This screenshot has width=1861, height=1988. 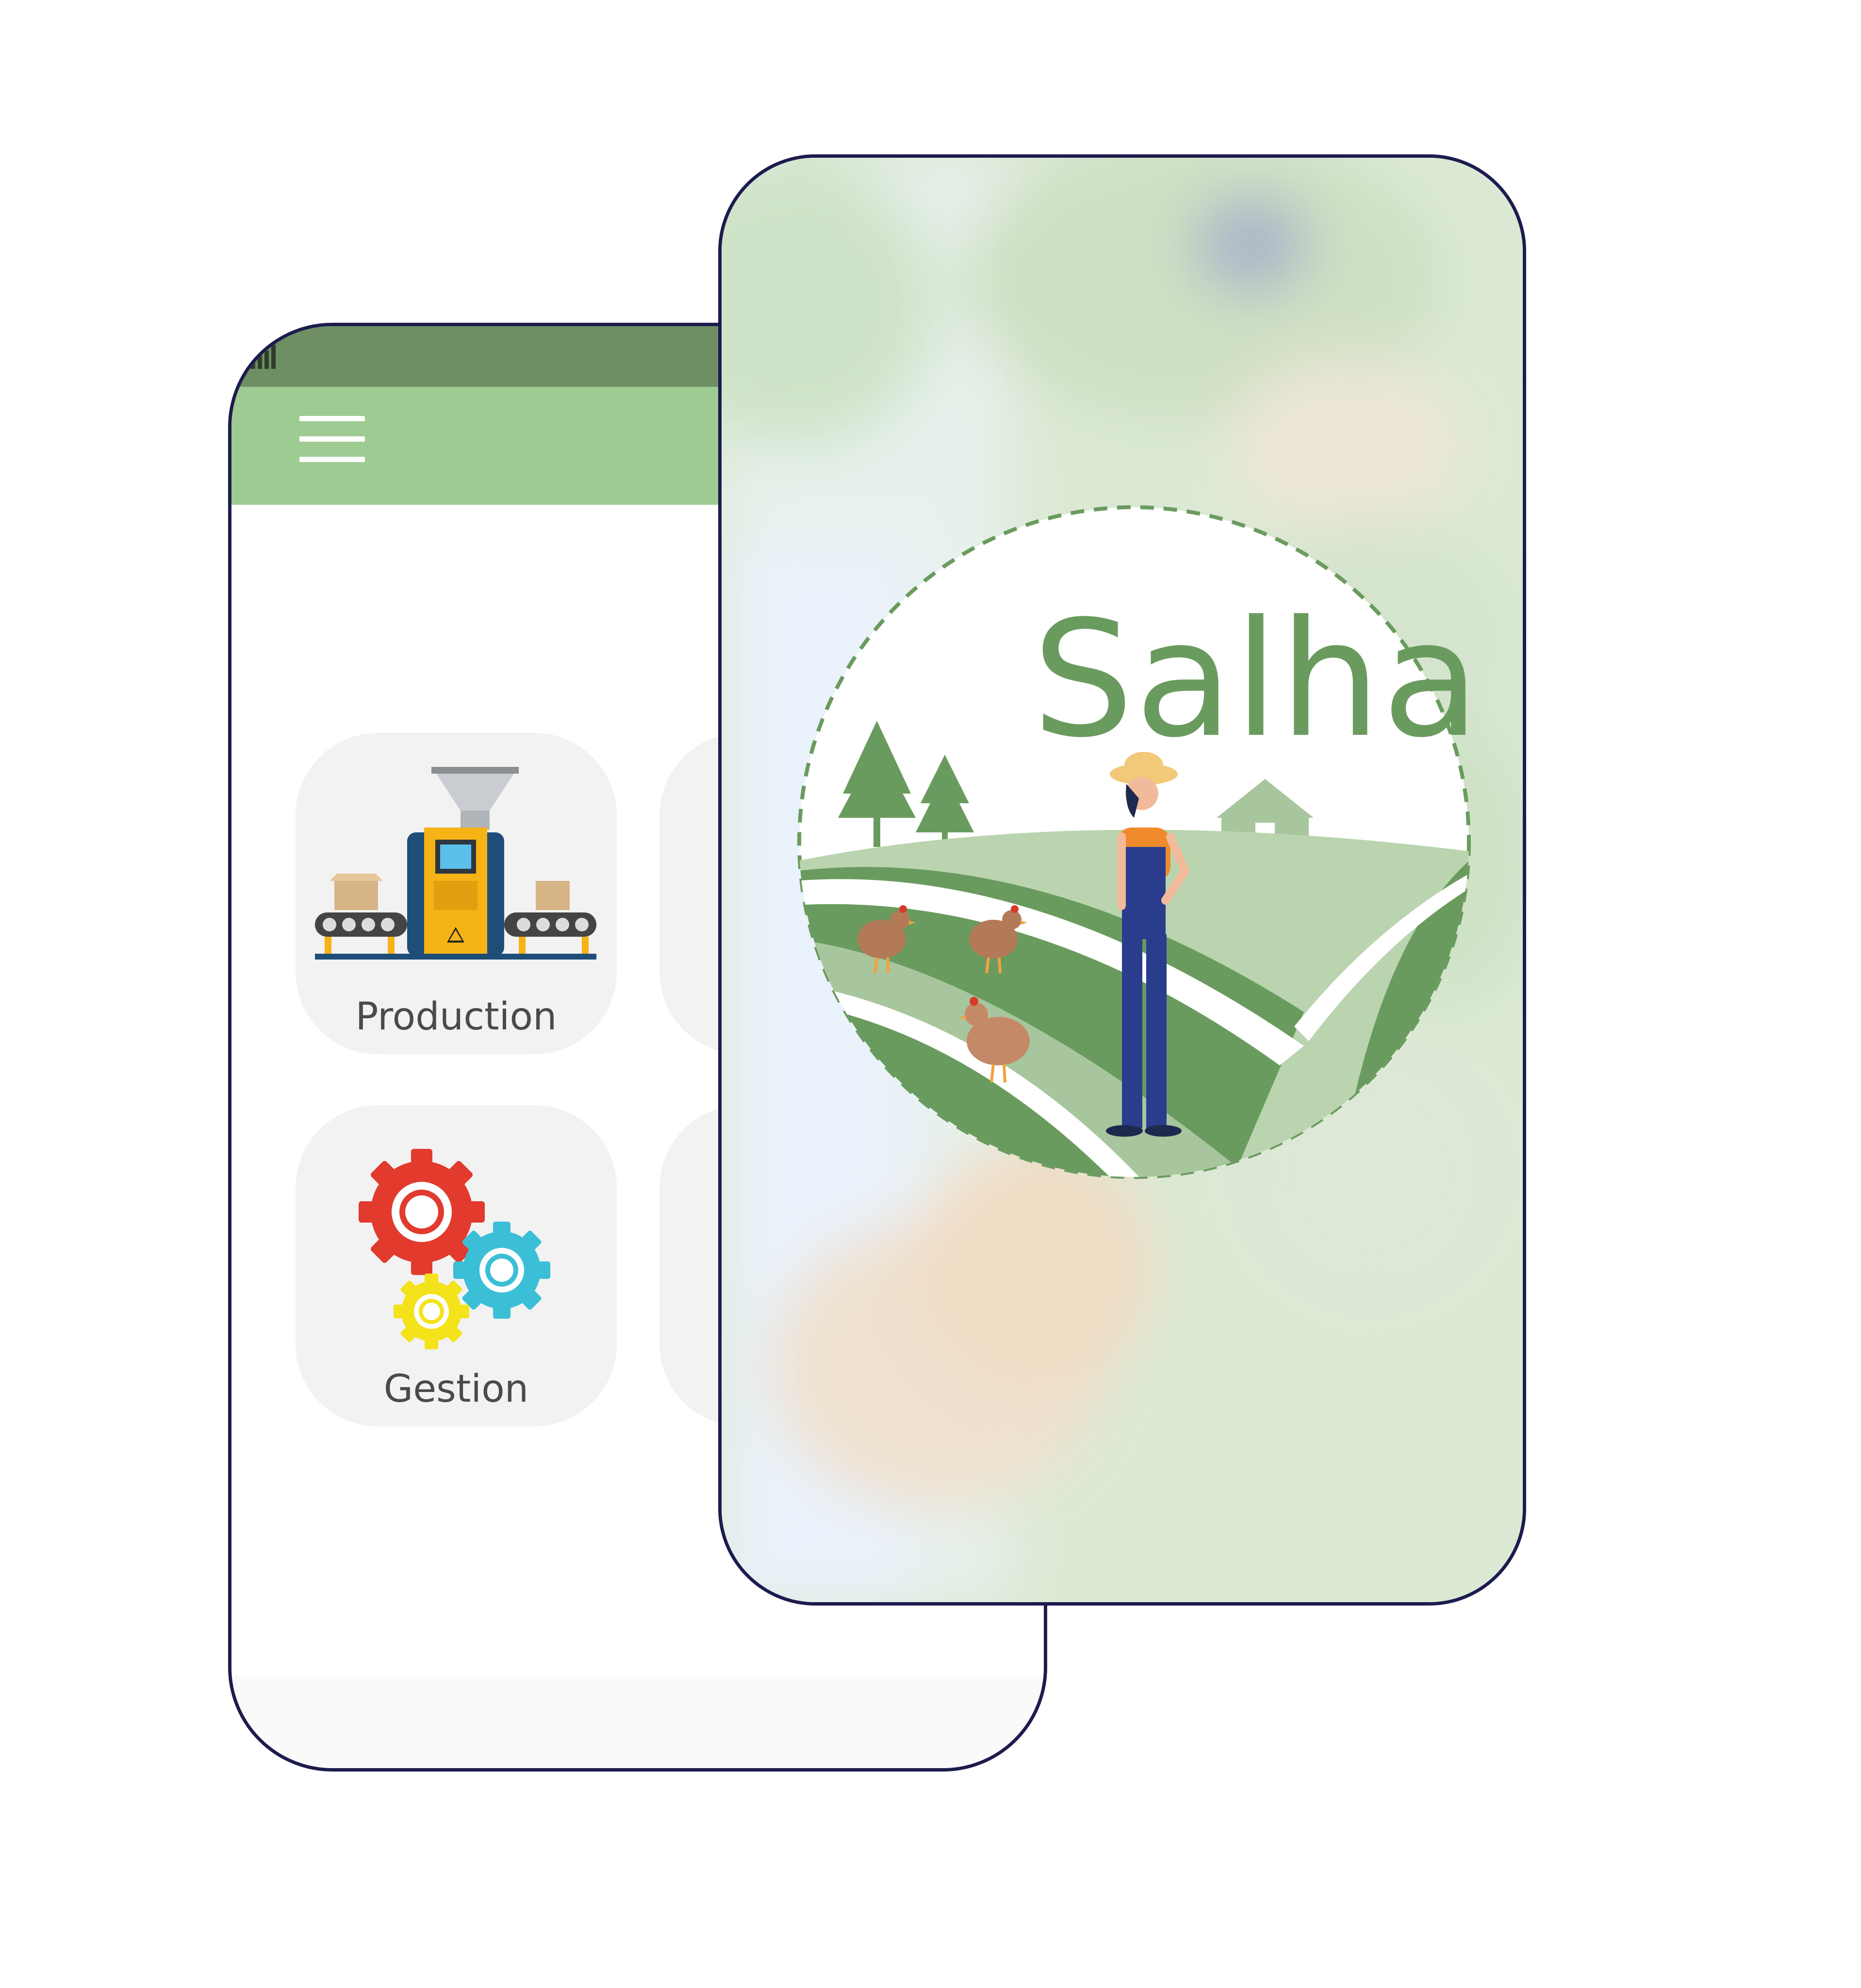 What do you see at coordinates (637, 1722) in the screenshot?
I see `bottom-bar` at bounding box center [637, 1722].